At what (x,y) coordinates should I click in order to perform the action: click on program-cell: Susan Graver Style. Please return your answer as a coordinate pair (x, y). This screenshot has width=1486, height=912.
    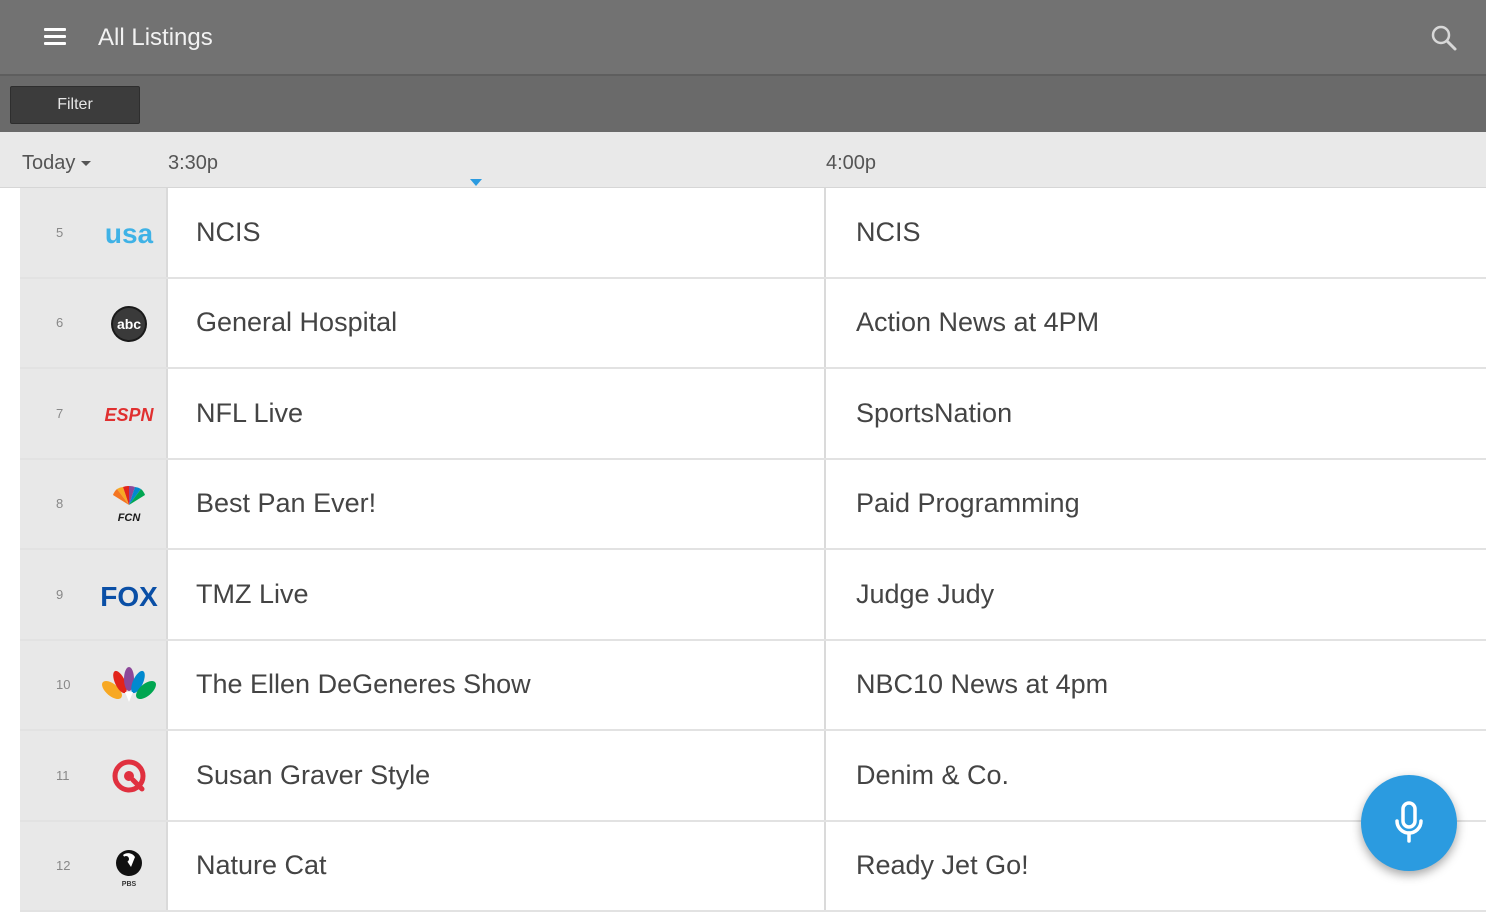
    Looking at the image, I should click on (497, 775).